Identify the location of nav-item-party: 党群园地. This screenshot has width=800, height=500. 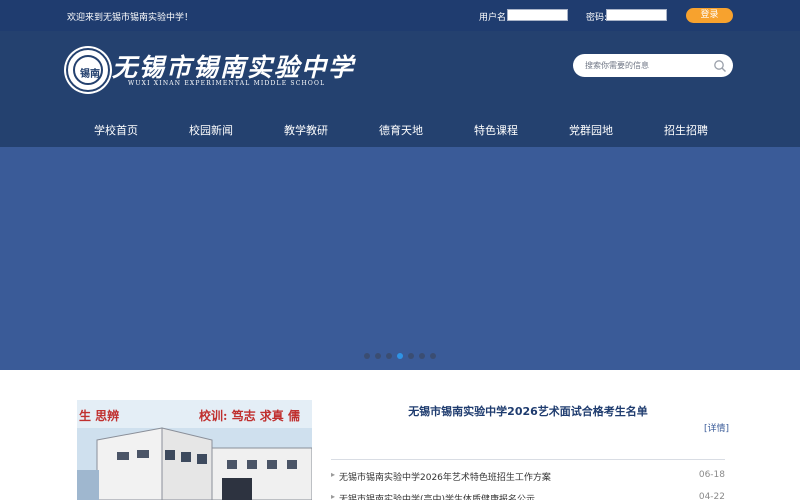
(591, 131).